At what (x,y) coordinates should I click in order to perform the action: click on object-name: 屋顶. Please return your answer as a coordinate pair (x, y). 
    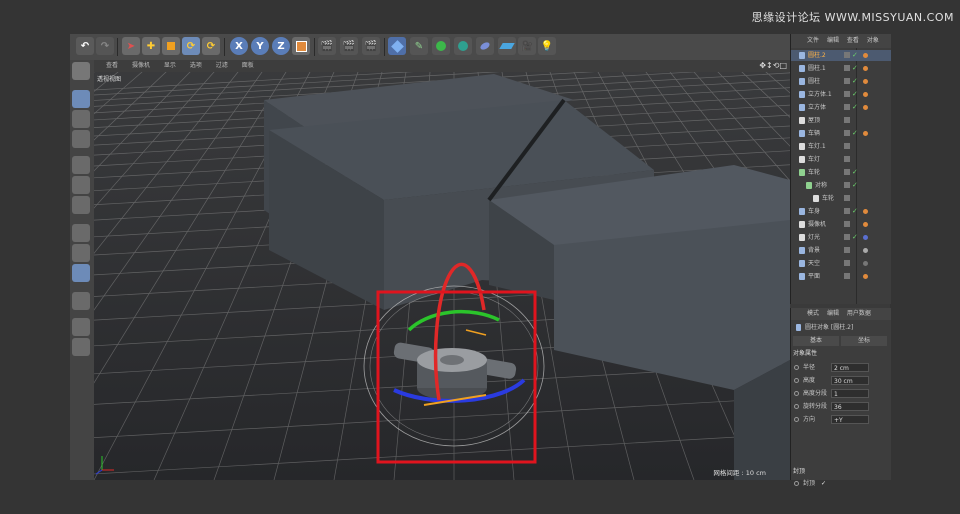
    Looking at the image, I should click on (814, 120).